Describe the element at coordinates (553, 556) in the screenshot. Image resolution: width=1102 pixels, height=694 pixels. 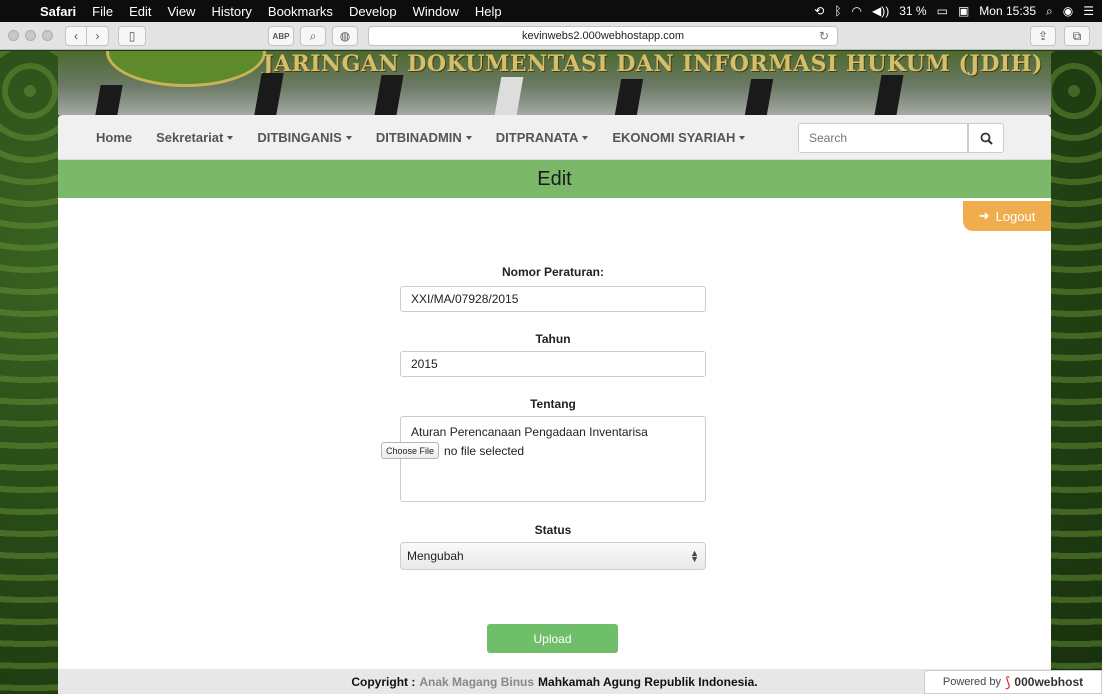
I see `status-select: Mengubah ▲ ▼` at that location.